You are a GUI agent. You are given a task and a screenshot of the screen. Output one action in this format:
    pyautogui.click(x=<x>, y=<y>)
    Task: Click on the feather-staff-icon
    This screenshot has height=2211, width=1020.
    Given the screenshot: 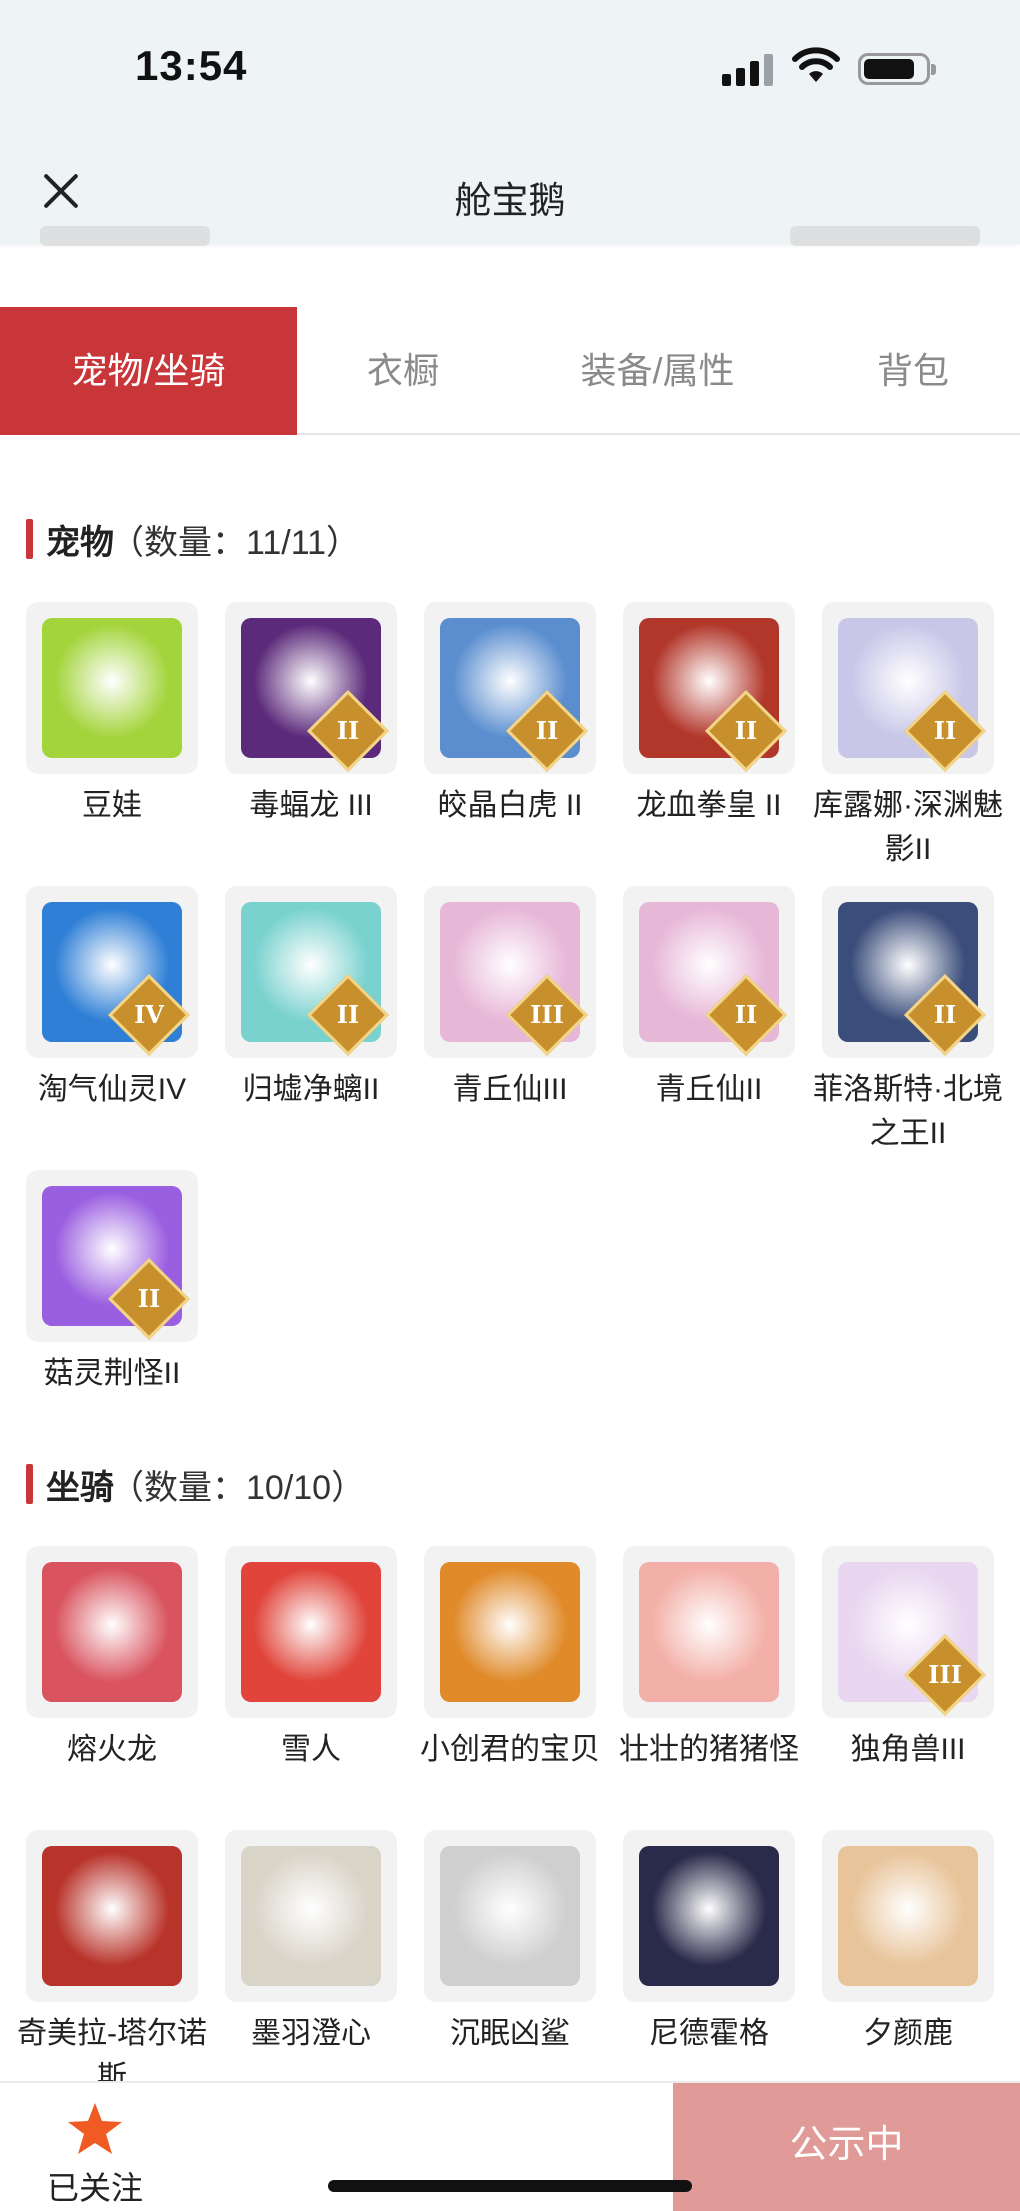 What is the action you would take?
    pyautogui.click(x=311, y=1916)
    